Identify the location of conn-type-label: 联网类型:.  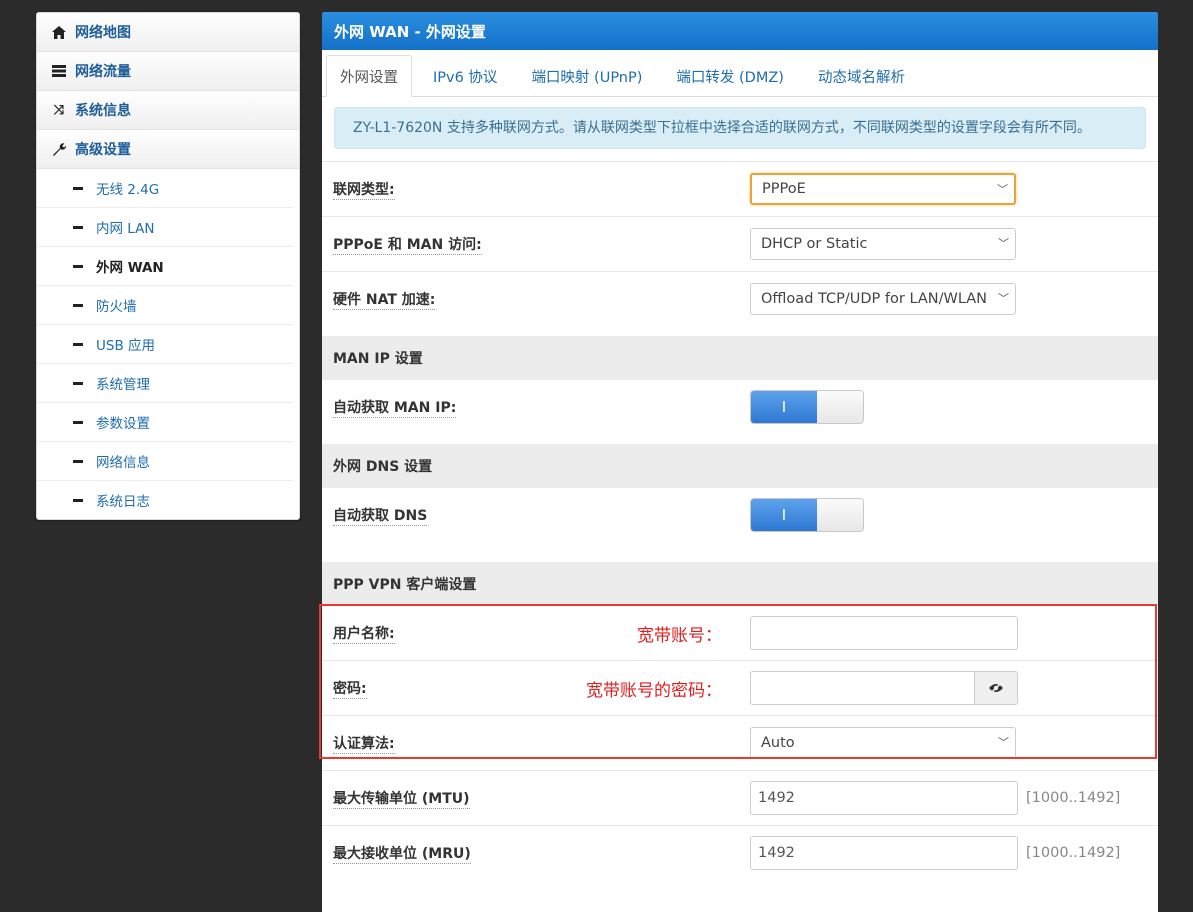
(364, 189).